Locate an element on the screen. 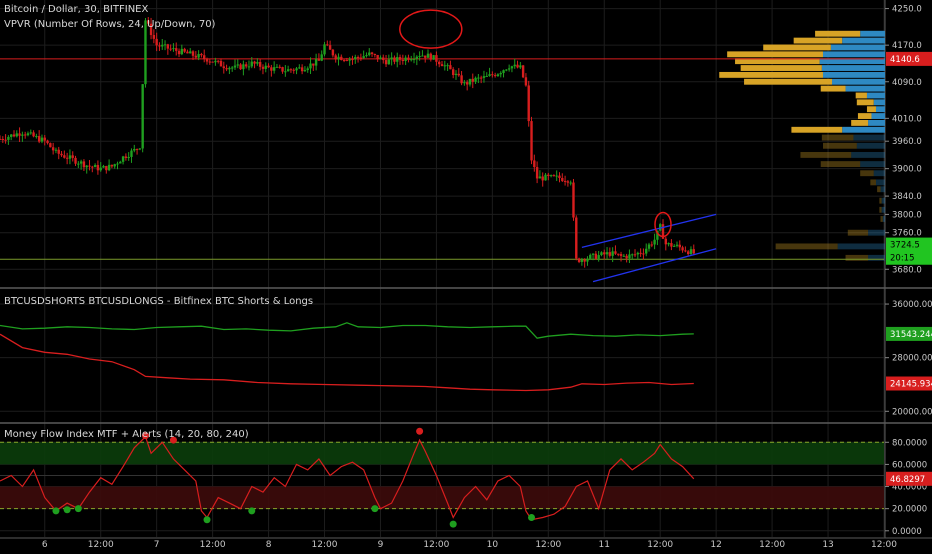 The image size is (932, 554). series-value-tag: 31543.2448 is located at coordinates (911, 335).